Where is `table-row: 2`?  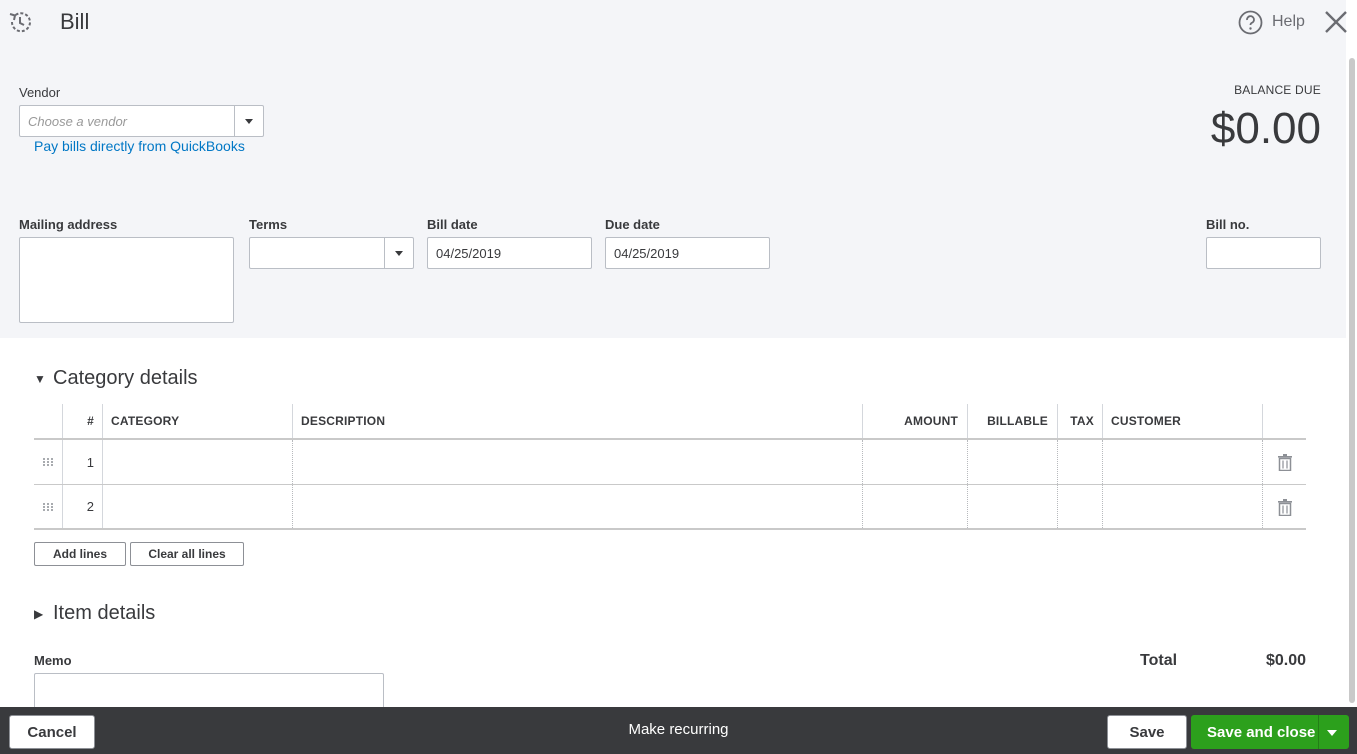
table-row: 2 is located at coordinates (670, 507).